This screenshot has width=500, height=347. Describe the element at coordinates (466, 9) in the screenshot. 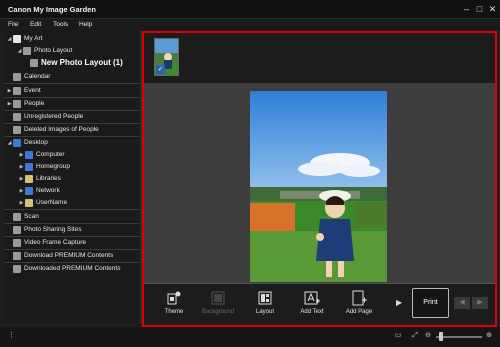

I see `minimize-icon: –` at that location.